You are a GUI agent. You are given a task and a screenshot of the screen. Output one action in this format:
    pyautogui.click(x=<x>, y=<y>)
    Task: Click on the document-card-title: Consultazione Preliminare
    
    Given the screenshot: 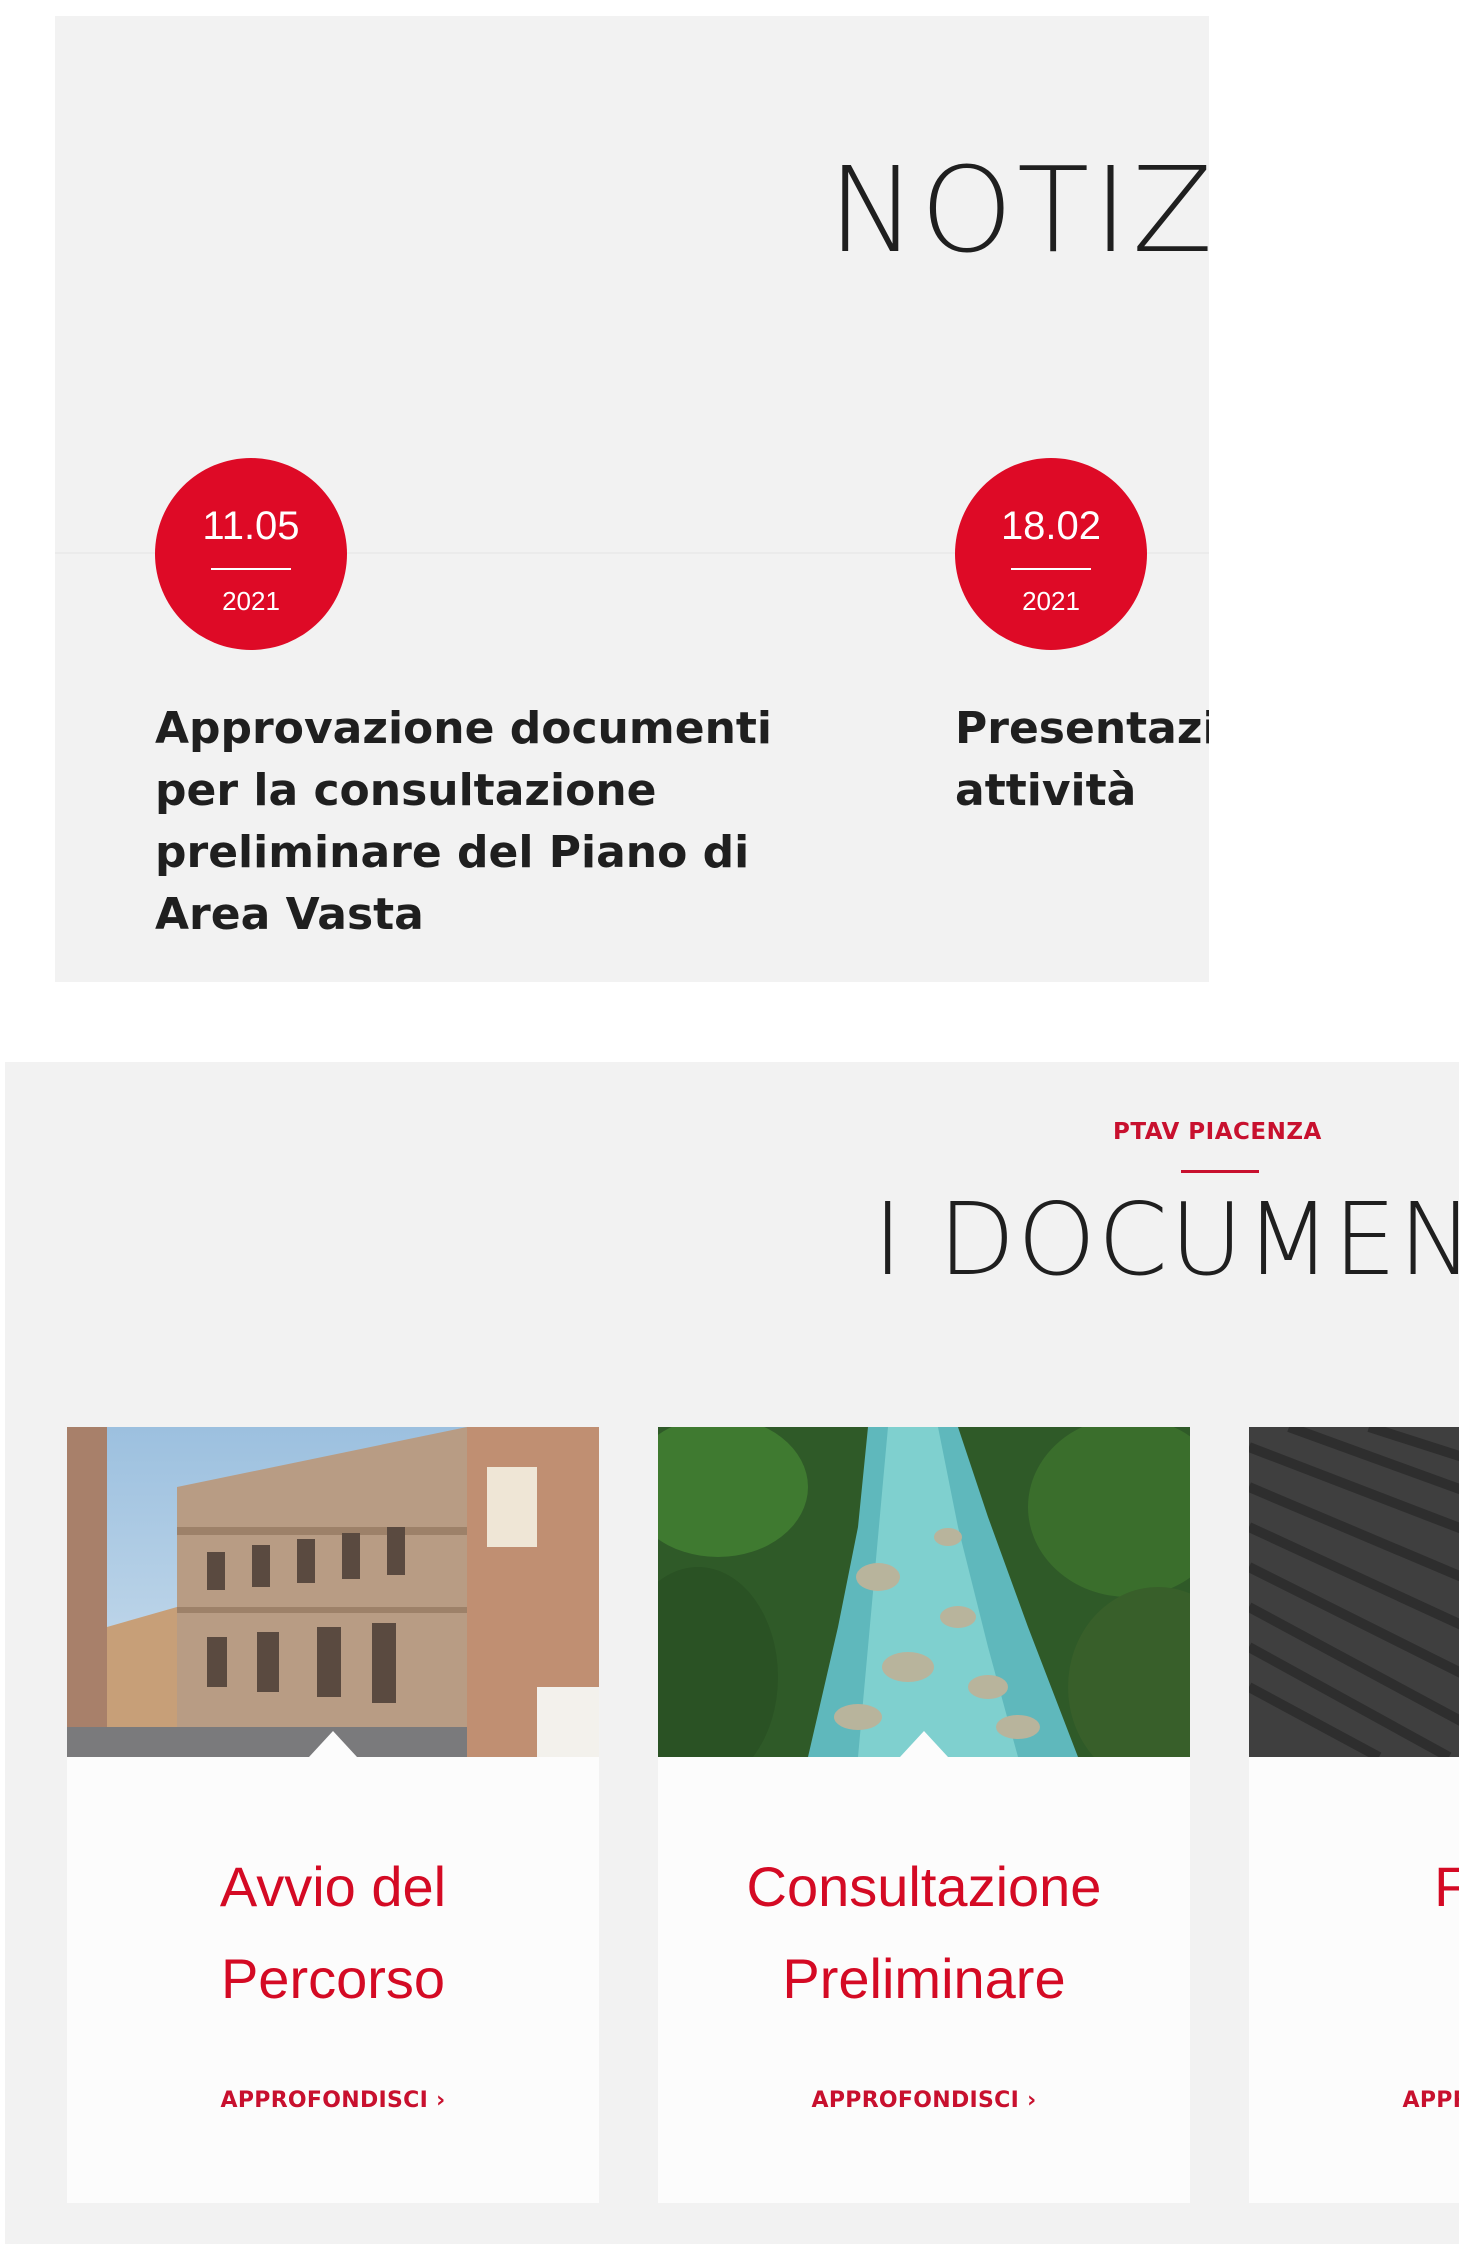 What is the action you would take?
    pyautogui.click(x=924, y=1933)
    